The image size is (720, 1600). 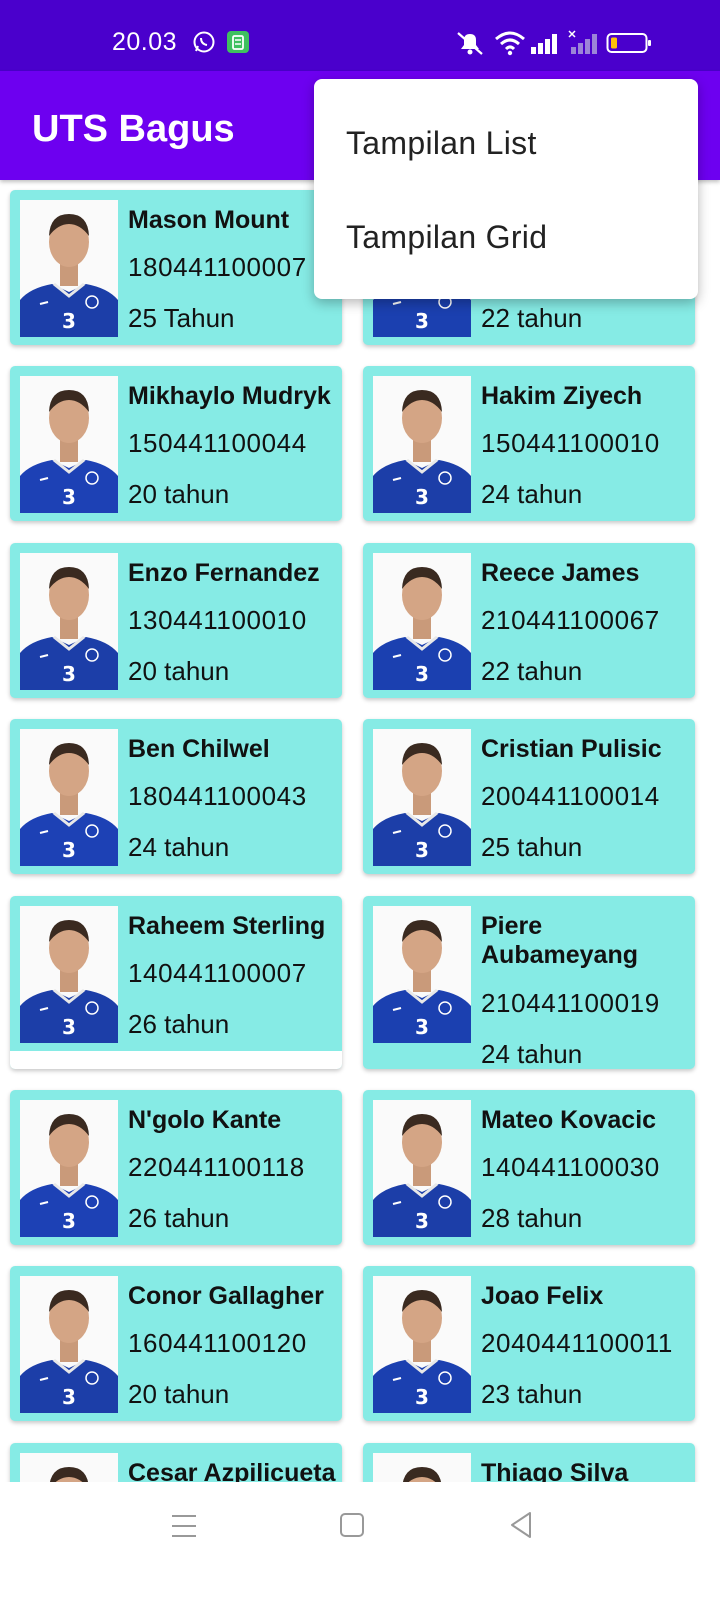 I want to click on home-square-icon, so click(x=352, y=1525).